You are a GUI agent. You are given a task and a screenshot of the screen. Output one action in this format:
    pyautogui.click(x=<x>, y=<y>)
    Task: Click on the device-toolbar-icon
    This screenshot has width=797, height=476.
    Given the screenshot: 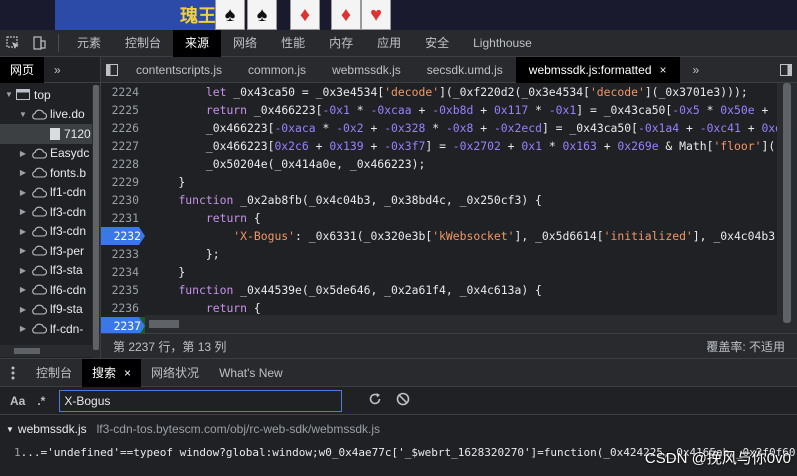 What is the action you would take?
    pyautogui.click(x=39, y=43)
    